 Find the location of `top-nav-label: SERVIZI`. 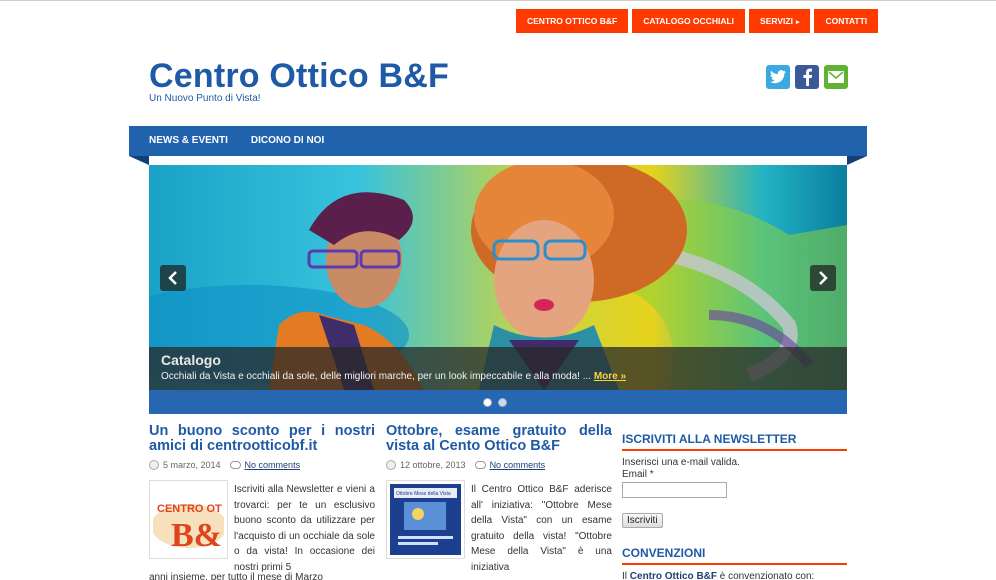

top-nav-label: SERVIZI is located at coordinates (776, 21).